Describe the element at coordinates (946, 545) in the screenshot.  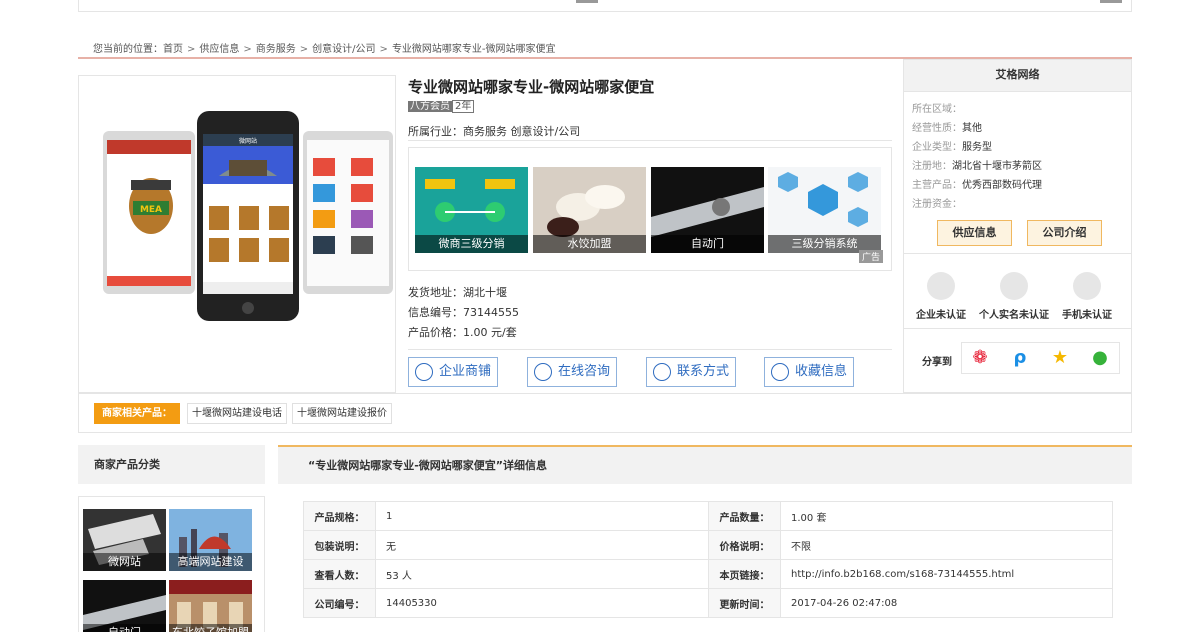
I see `price-note-value: 不限` at that location.